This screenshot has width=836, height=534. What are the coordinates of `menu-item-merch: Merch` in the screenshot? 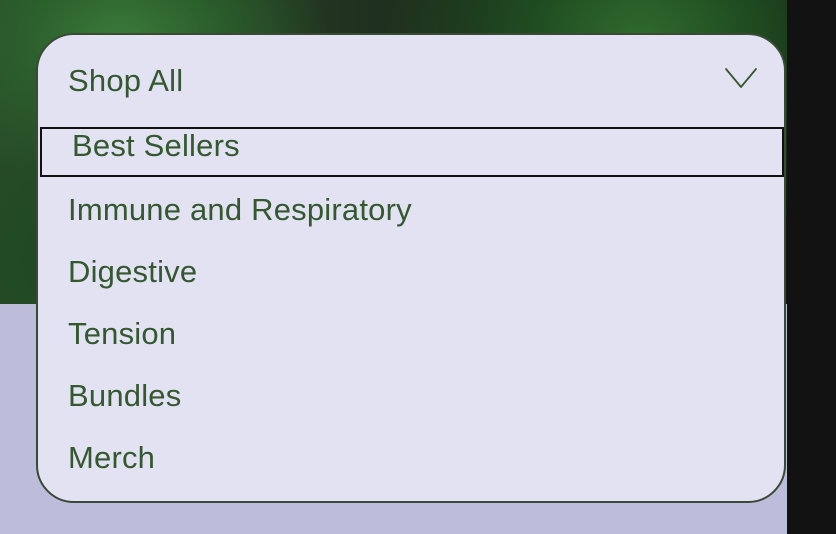 It's located at (411, 458).